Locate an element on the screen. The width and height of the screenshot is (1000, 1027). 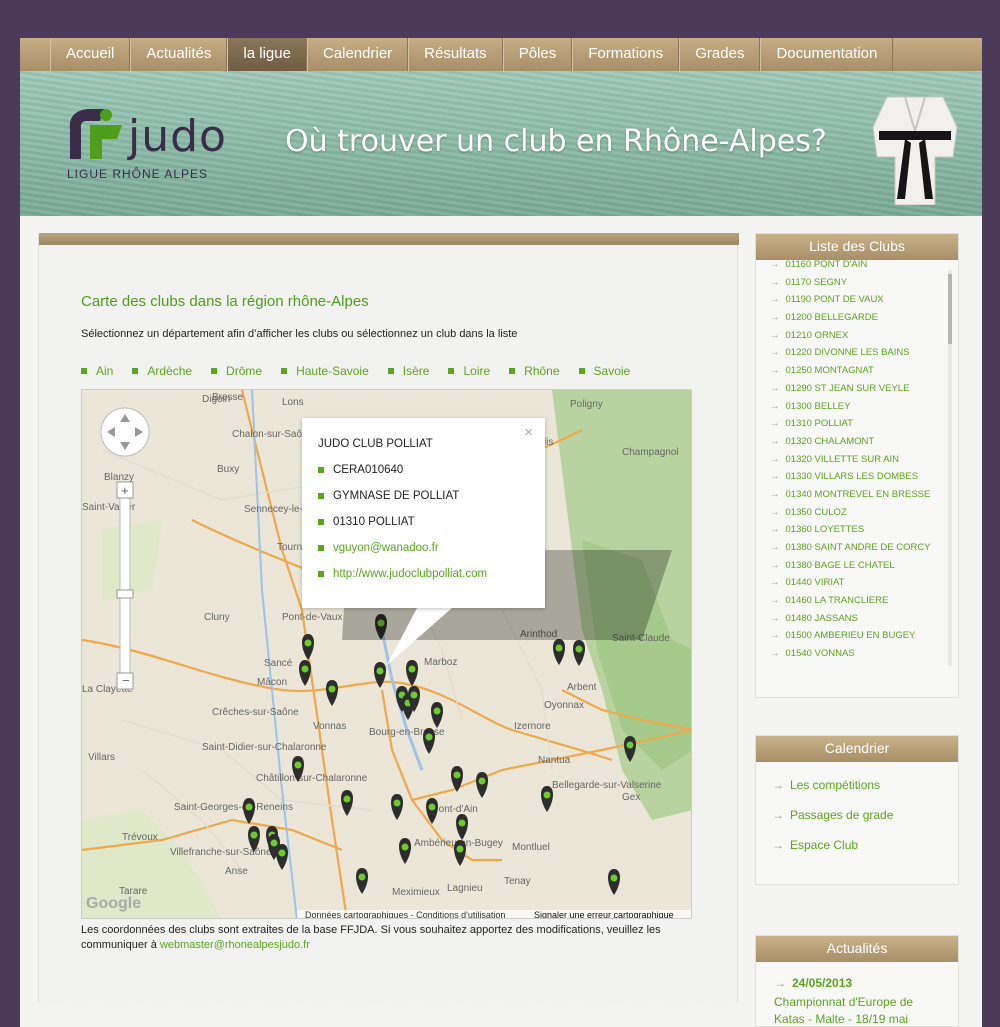
nav-item-2: la ligue is located at coordinates (267, 54).